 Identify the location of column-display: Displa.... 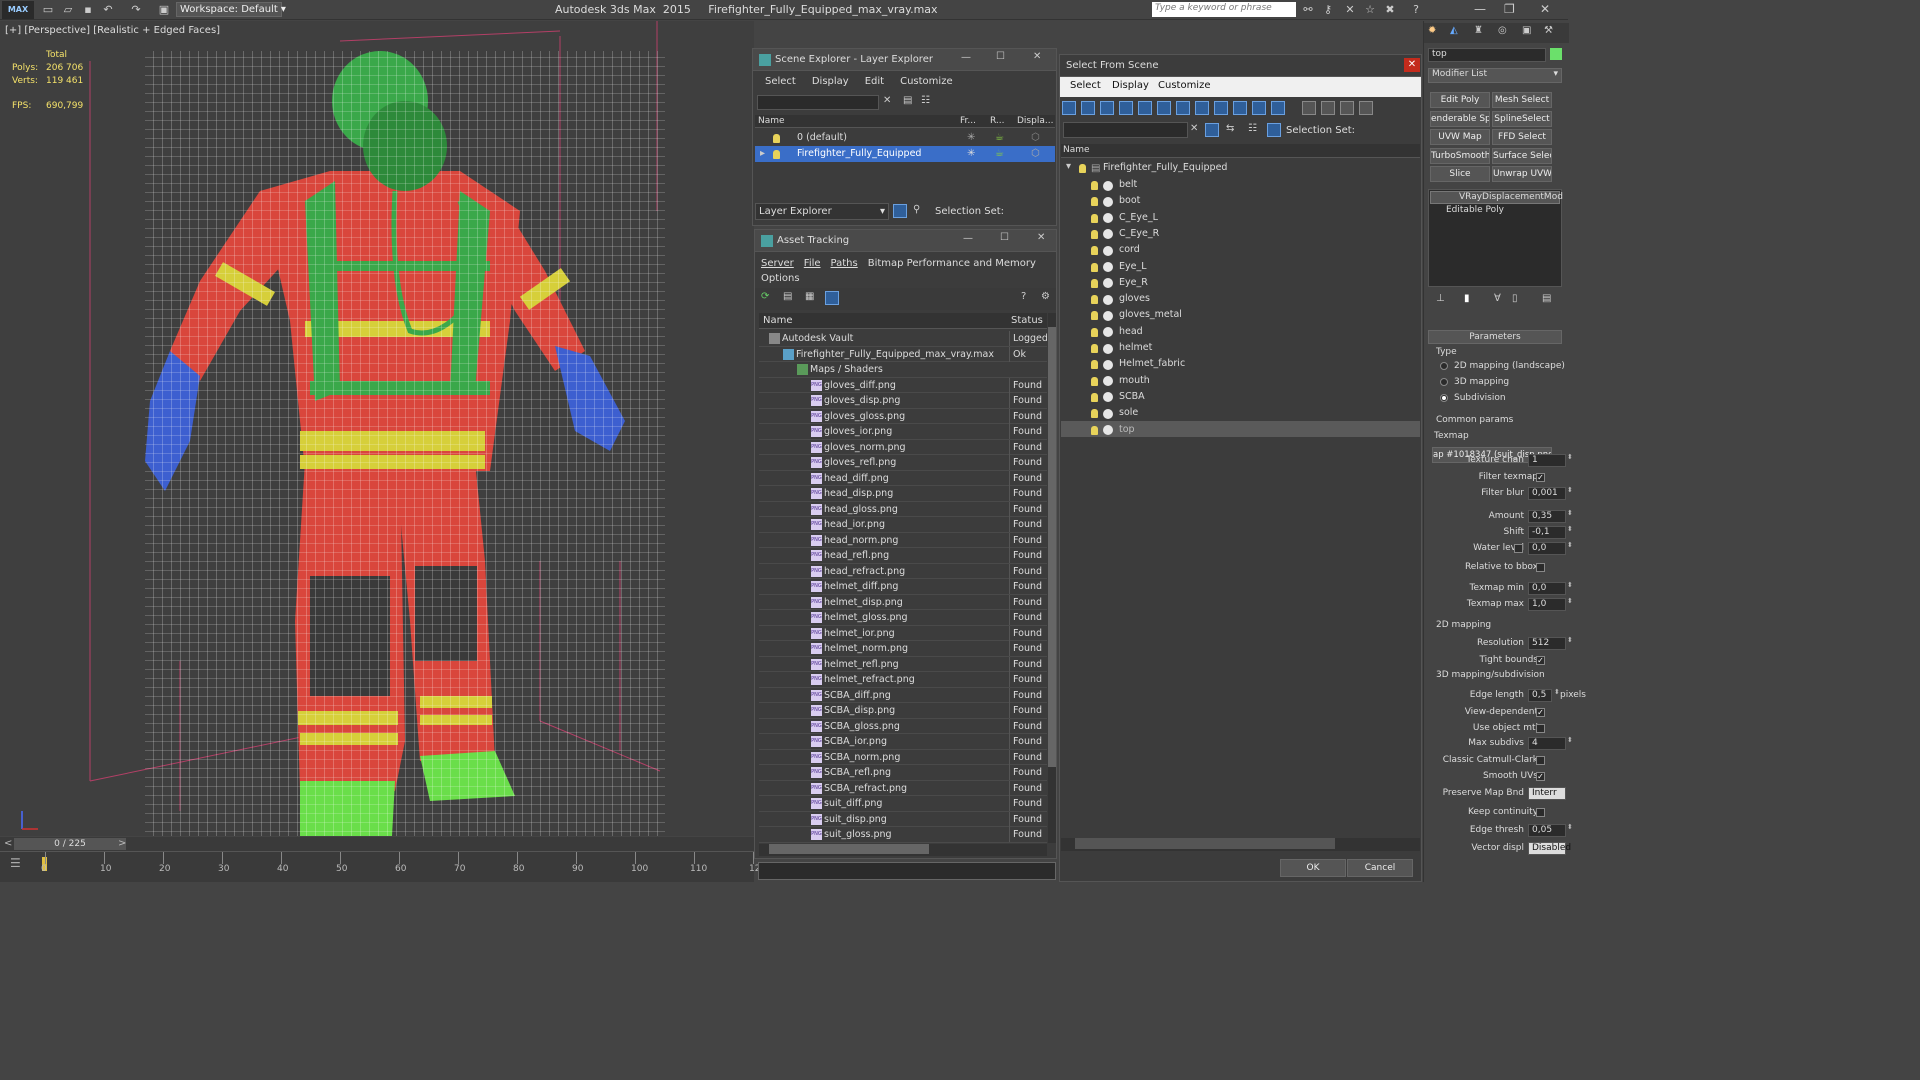
(1035, 121).